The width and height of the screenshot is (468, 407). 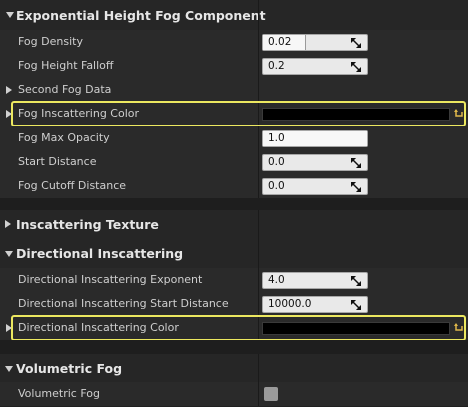 What do you see at coordinates (271, 394) in the screenshot?
I see `volumetric-fog-checkbox` at bounding box center [271, 394].